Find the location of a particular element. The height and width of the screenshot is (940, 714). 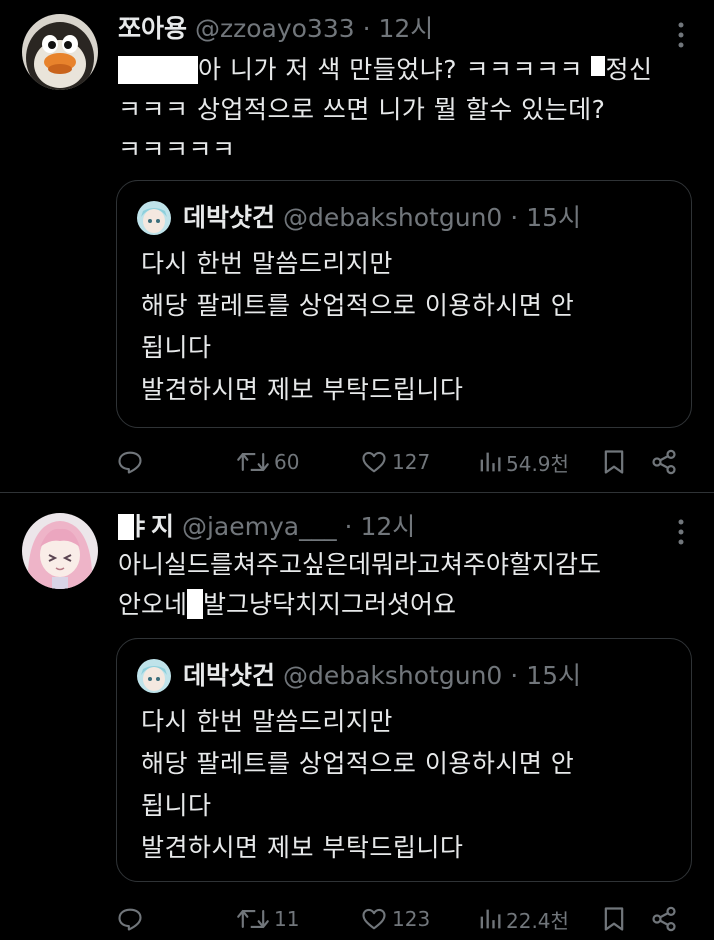

retweet-button: 60 is located at coordinates (267, 462).